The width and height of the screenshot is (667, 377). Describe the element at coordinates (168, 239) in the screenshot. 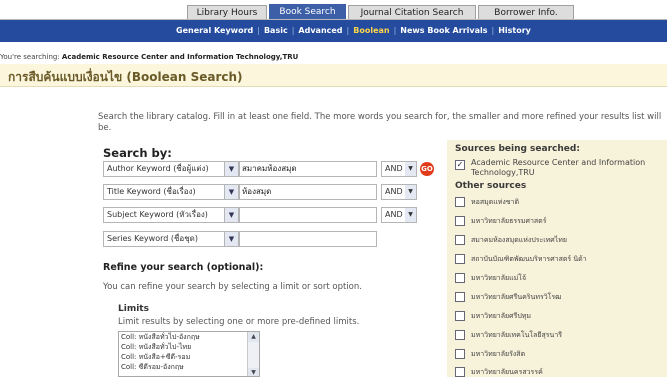

I see `field-select-4: Series Keyword (ชื่อชุด)` at that location.